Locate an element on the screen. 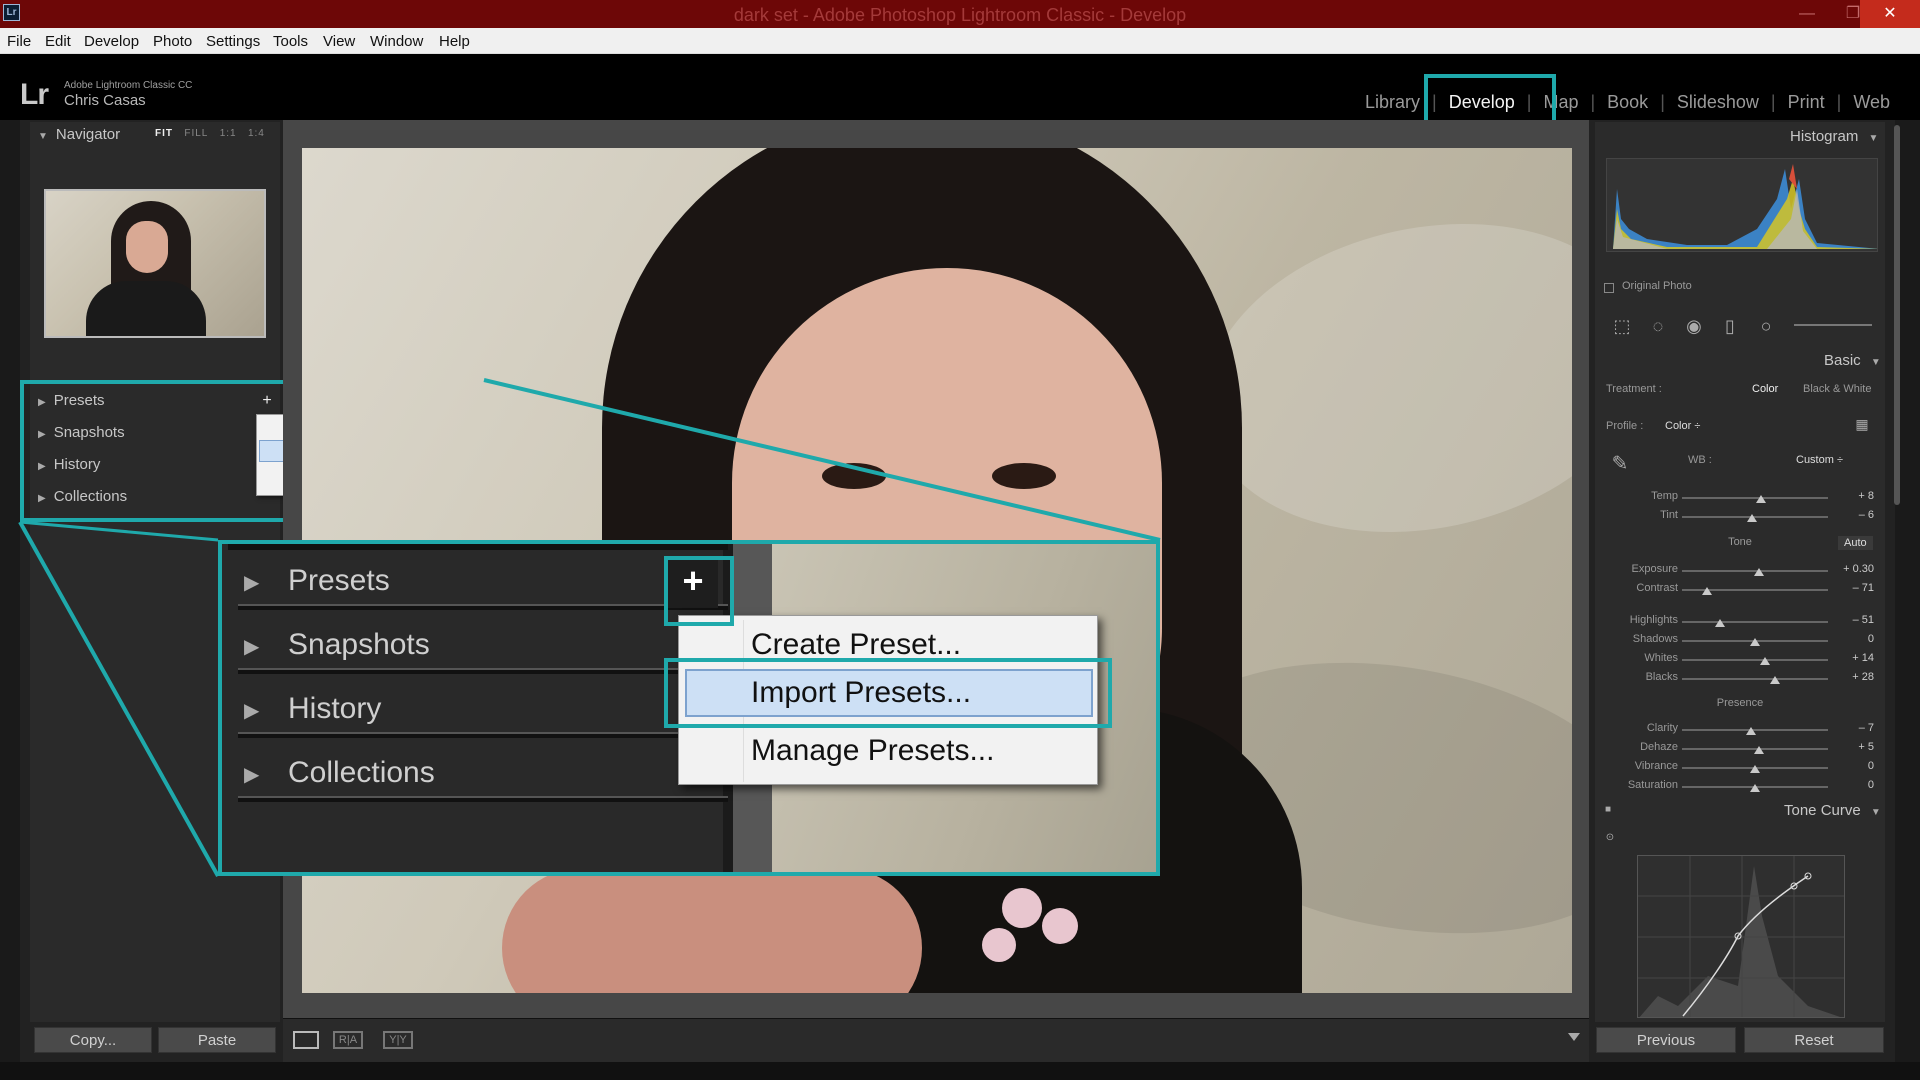  loupe-view-icon is located at coordinates (306, 1040).